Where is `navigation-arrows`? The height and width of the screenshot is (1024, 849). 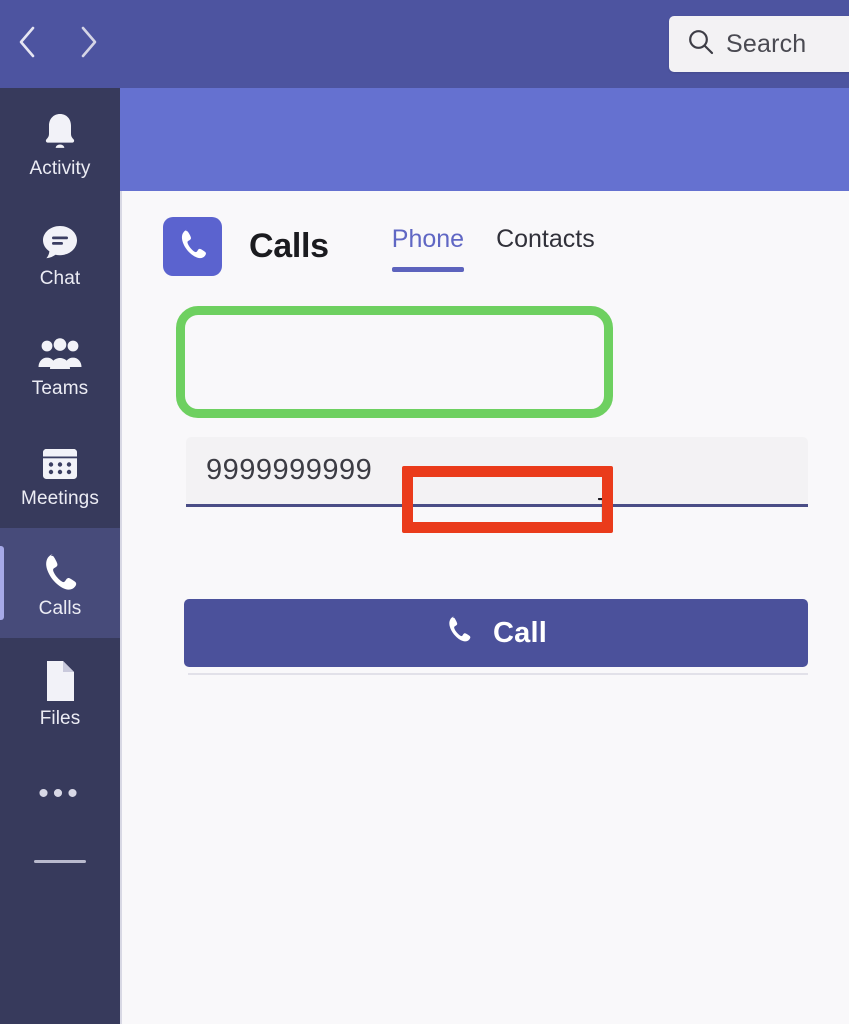
navigation-arrows is located at coordinates (58, 42).